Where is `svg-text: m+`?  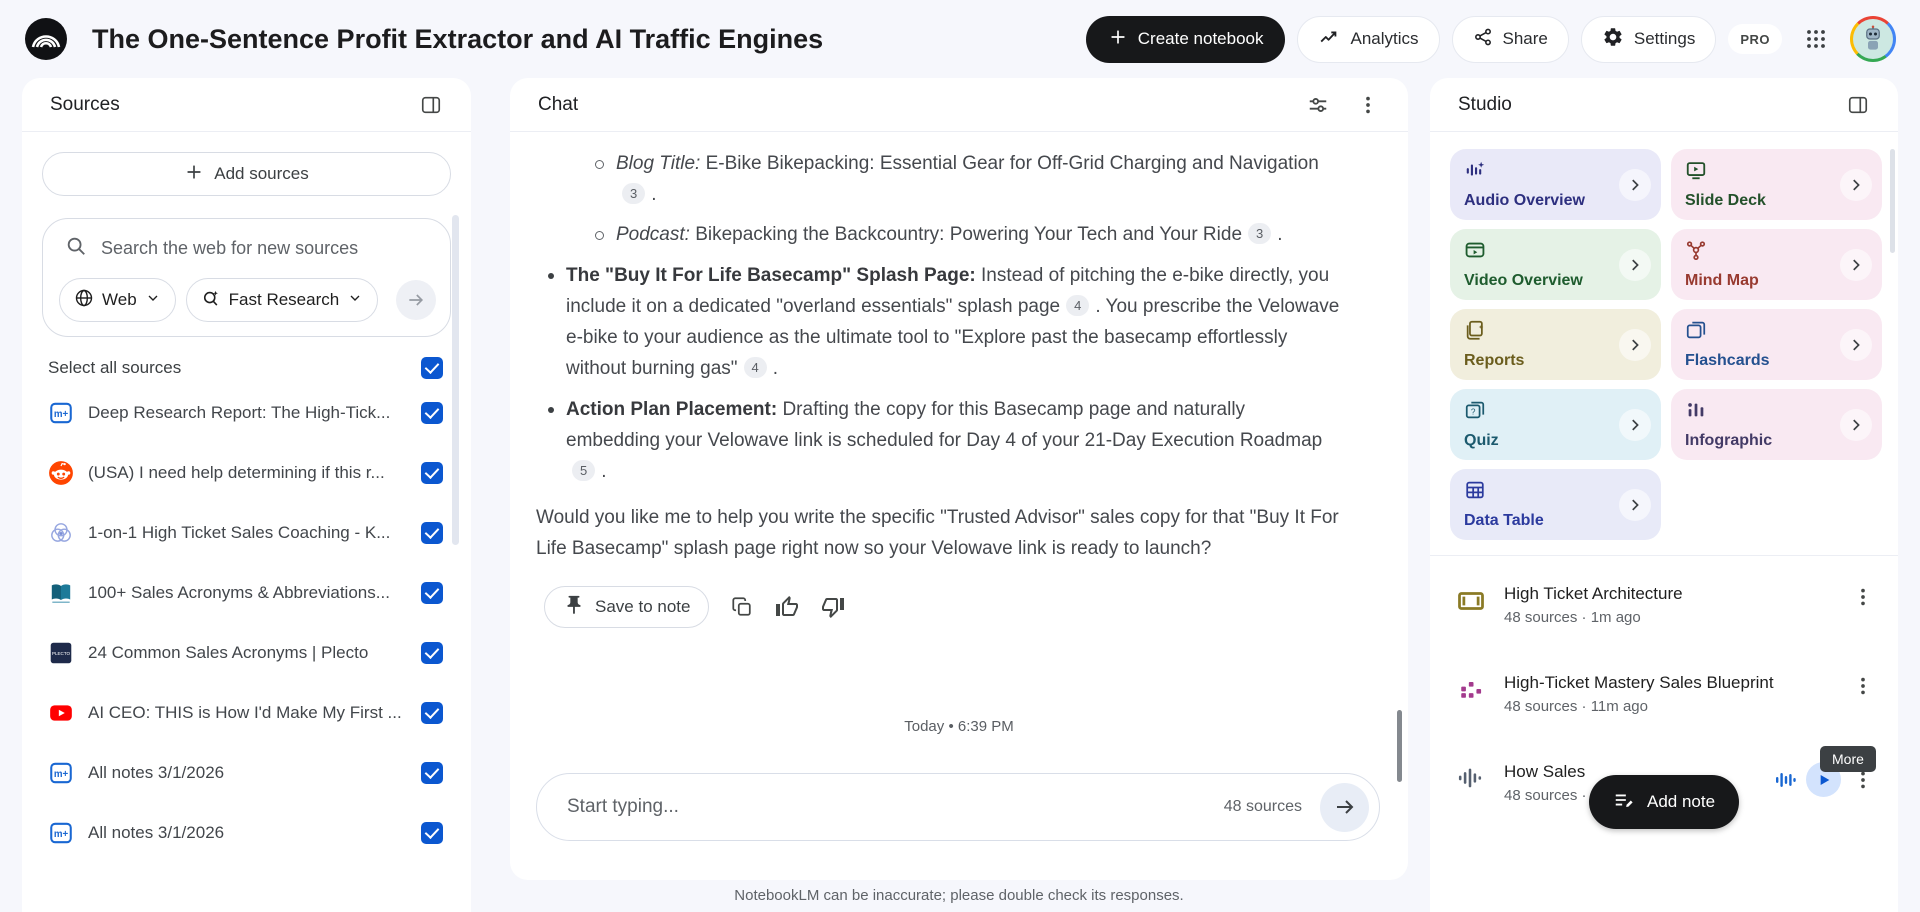 svg-text: m+ is located at coordinates (61, 834).